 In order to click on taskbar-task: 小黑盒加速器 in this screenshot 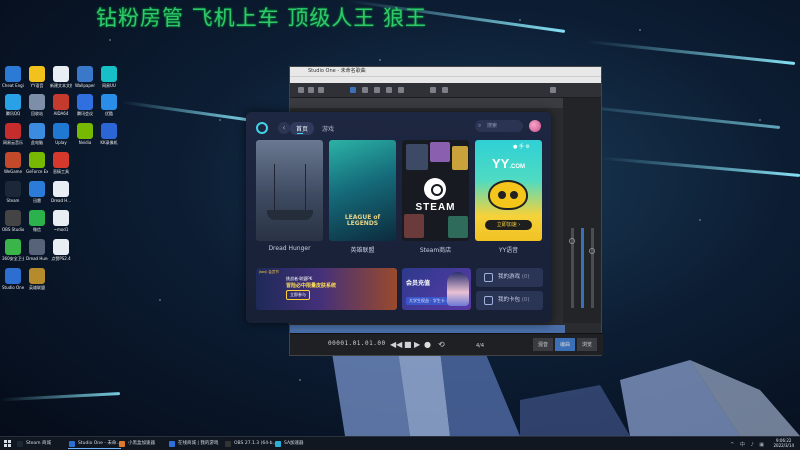, I will do `click(136, 444)`.